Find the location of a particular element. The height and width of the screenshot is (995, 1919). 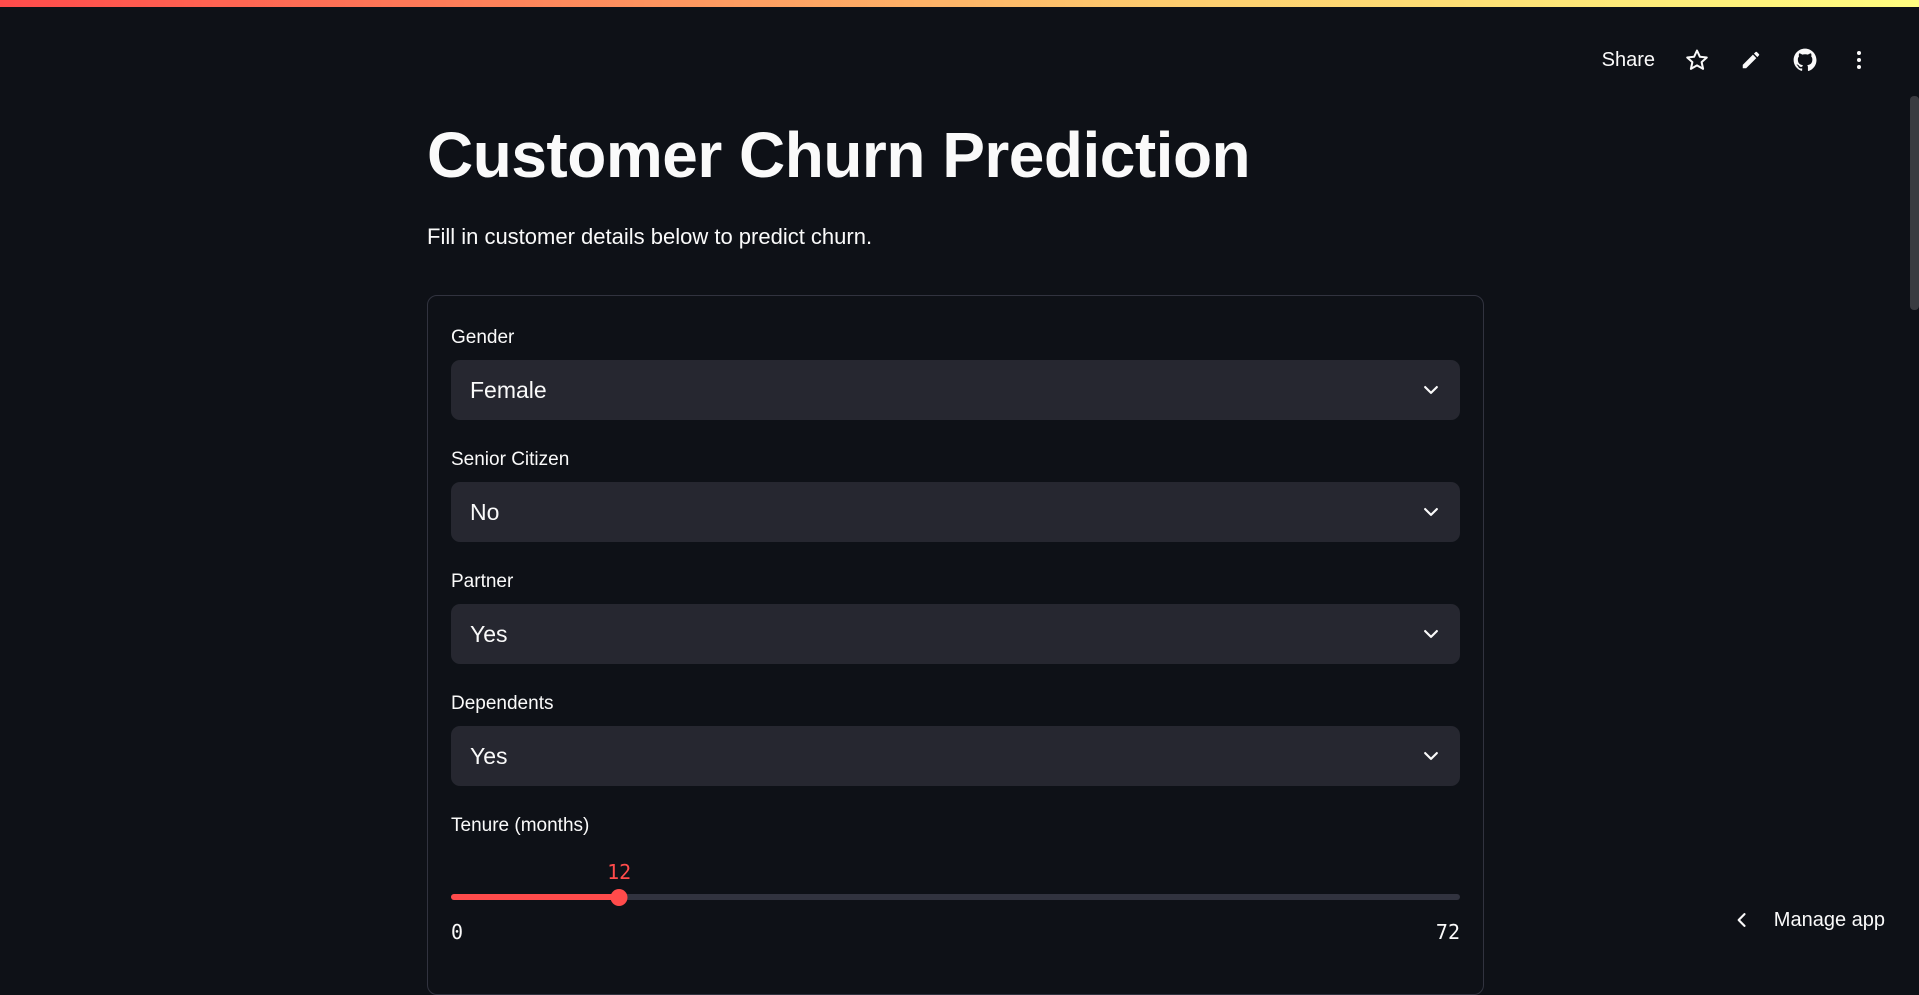

manage-app-label: Manage app is located at coordinates (1829, 920).